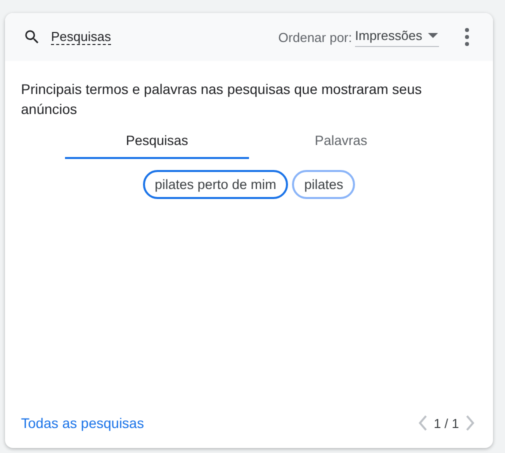 This screenshot has height=453, width=505. Describe the element at coordinates (315, 37) in the screenshot. I see `sort-label: Ordenar por:` at that location.